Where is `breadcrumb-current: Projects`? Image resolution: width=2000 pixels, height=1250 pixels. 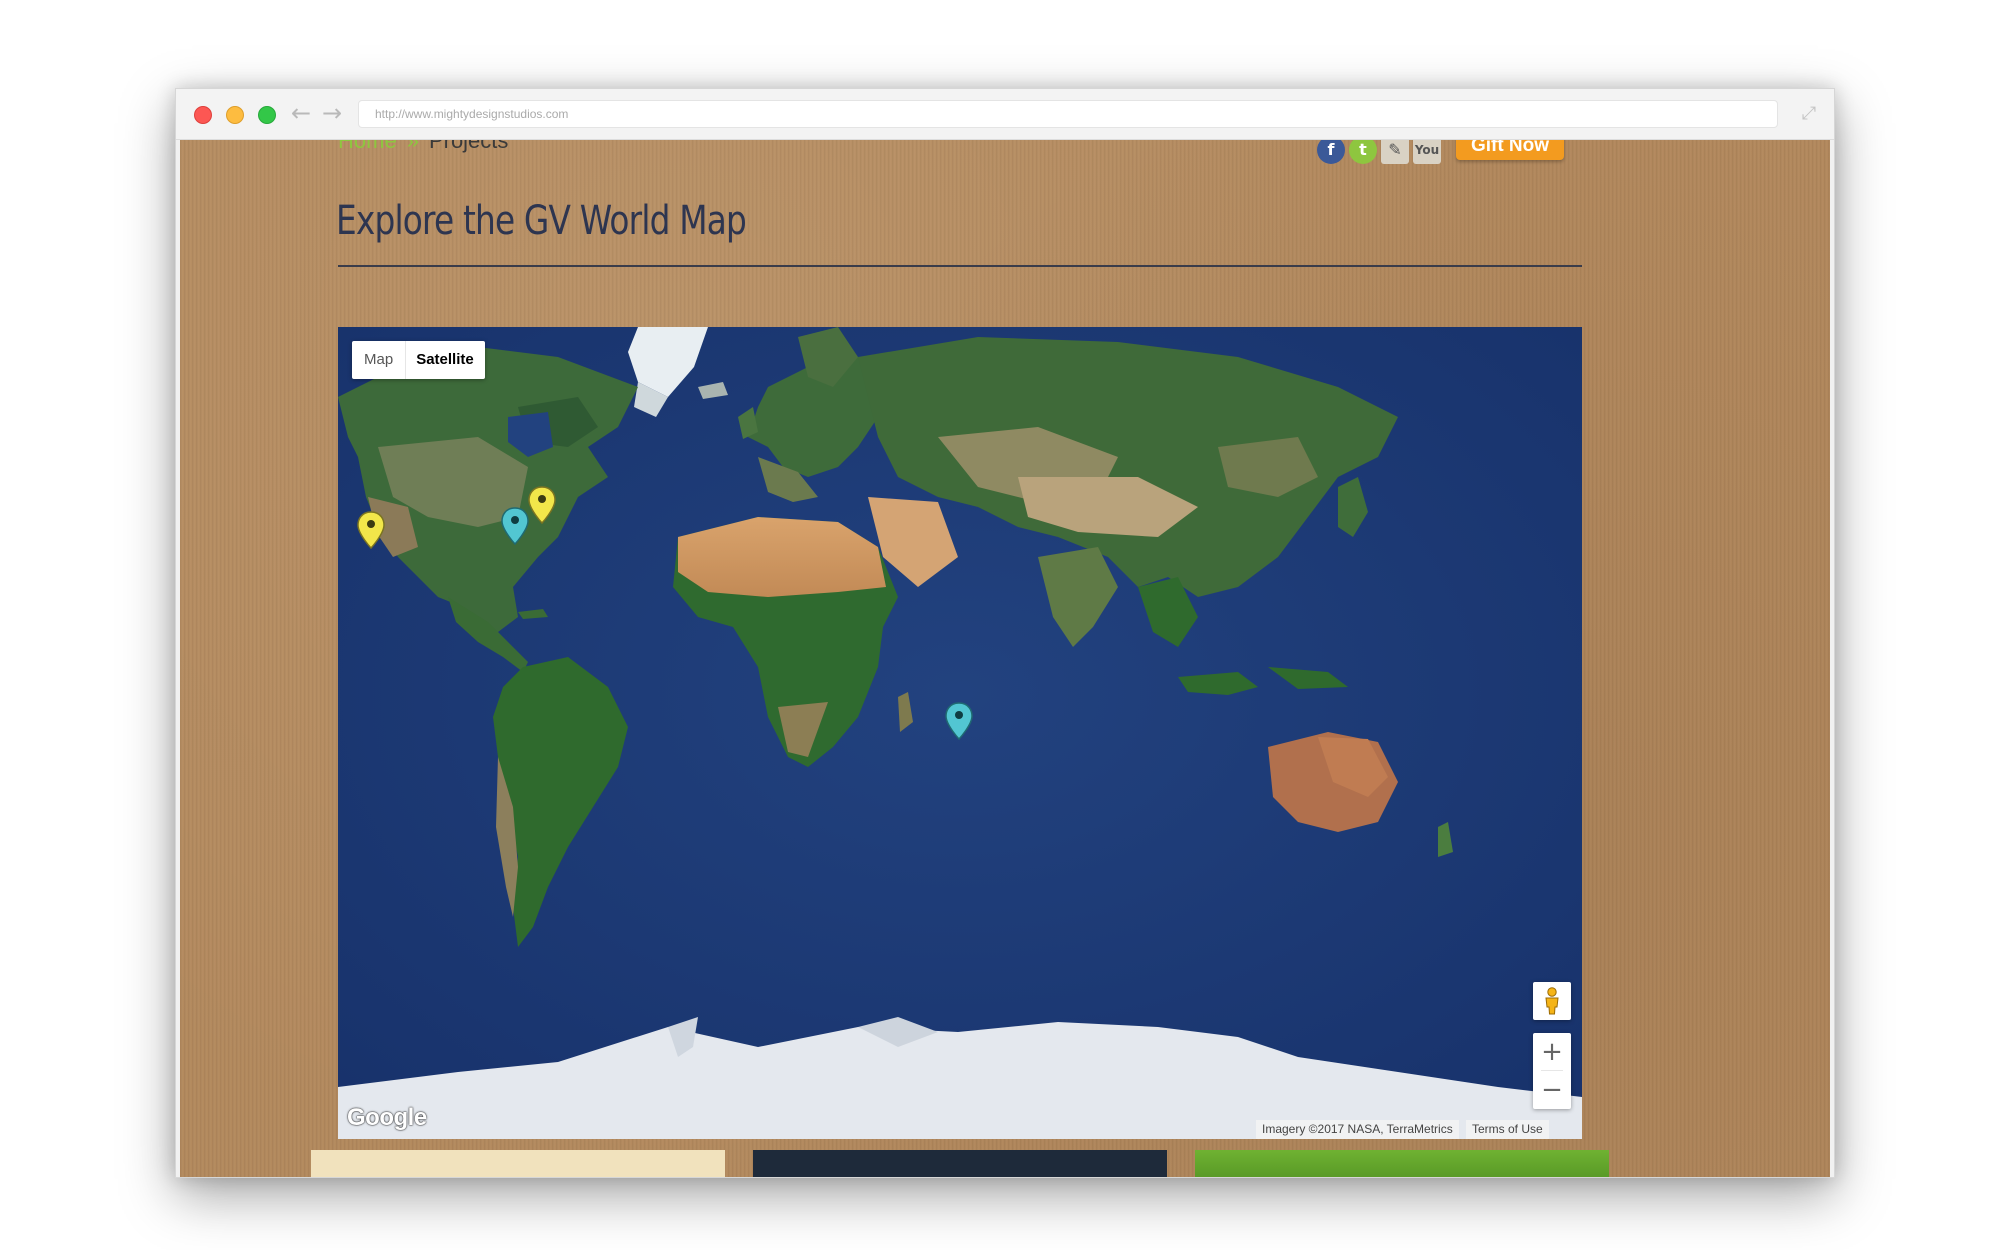 breadcrumb-current: Projects is located at coordinates (468, 146).